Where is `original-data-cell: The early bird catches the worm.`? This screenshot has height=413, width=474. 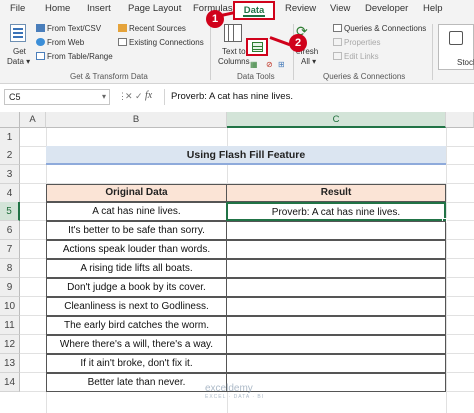 original-data-cell: The early bird catches the worm. is located at coordinates (136, 325).